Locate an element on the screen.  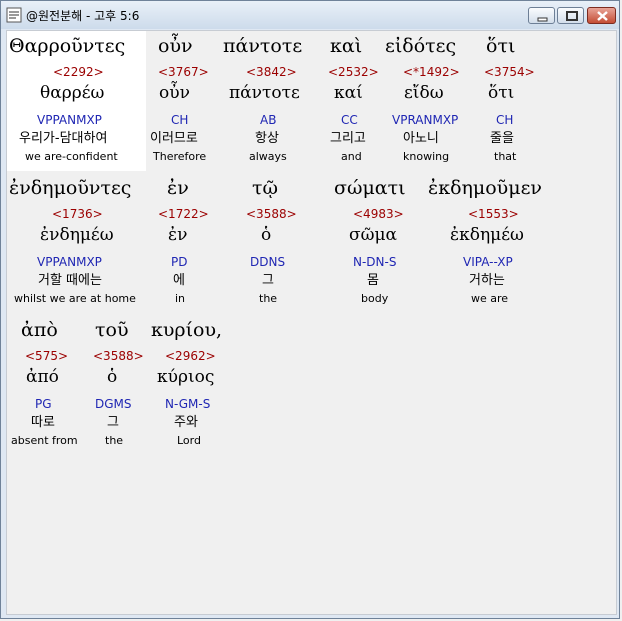
english-gloss: and is located at coordinates (351, 156).